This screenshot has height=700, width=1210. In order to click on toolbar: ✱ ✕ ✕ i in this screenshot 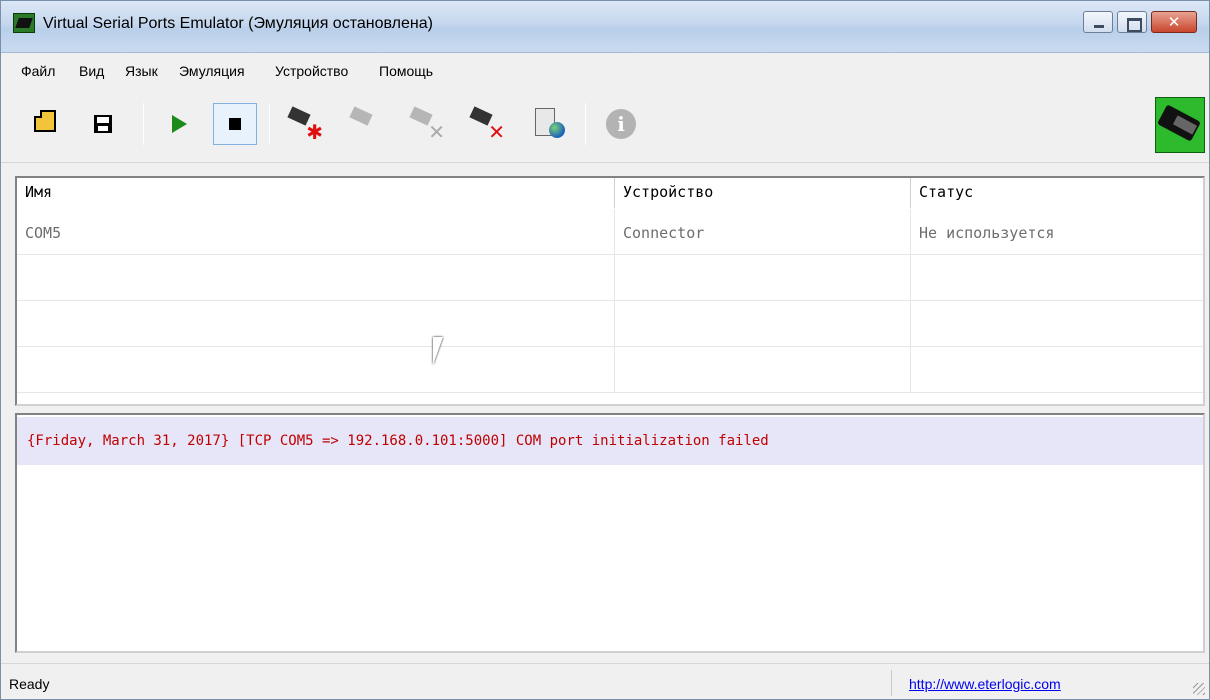, I will do `click(605, 127)`.